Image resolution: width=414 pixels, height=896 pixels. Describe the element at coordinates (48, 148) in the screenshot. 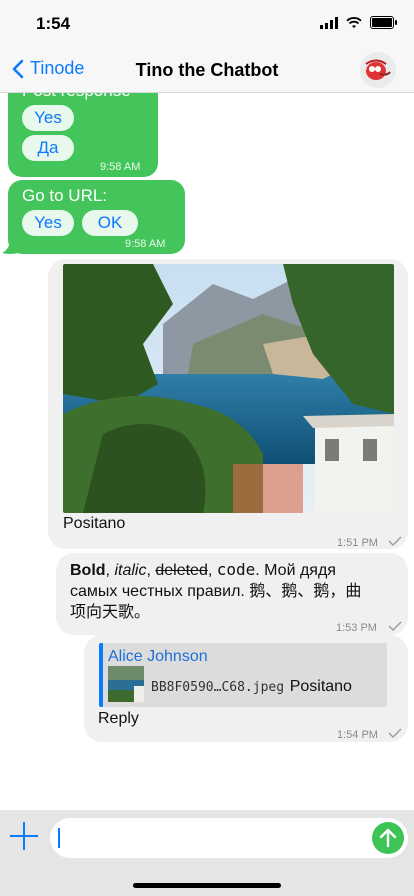

I see `reply-button-da: Да` at that location.